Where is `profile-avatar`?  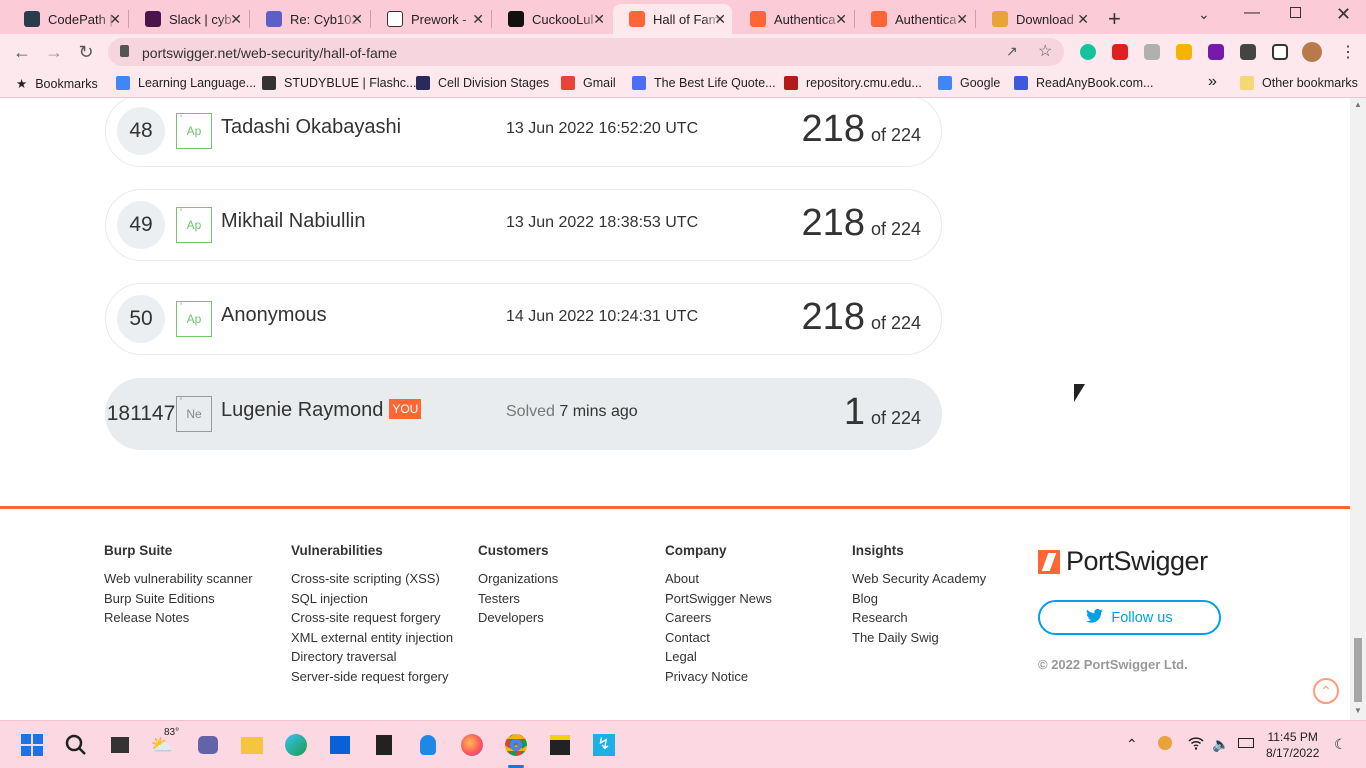
profile-avatar is located at coordinates (1312, 52).